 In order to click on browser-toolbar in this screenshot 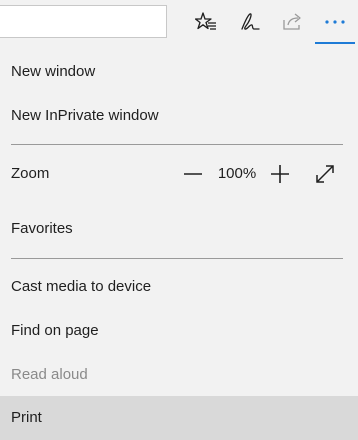, I will do `click(179, 22)`.